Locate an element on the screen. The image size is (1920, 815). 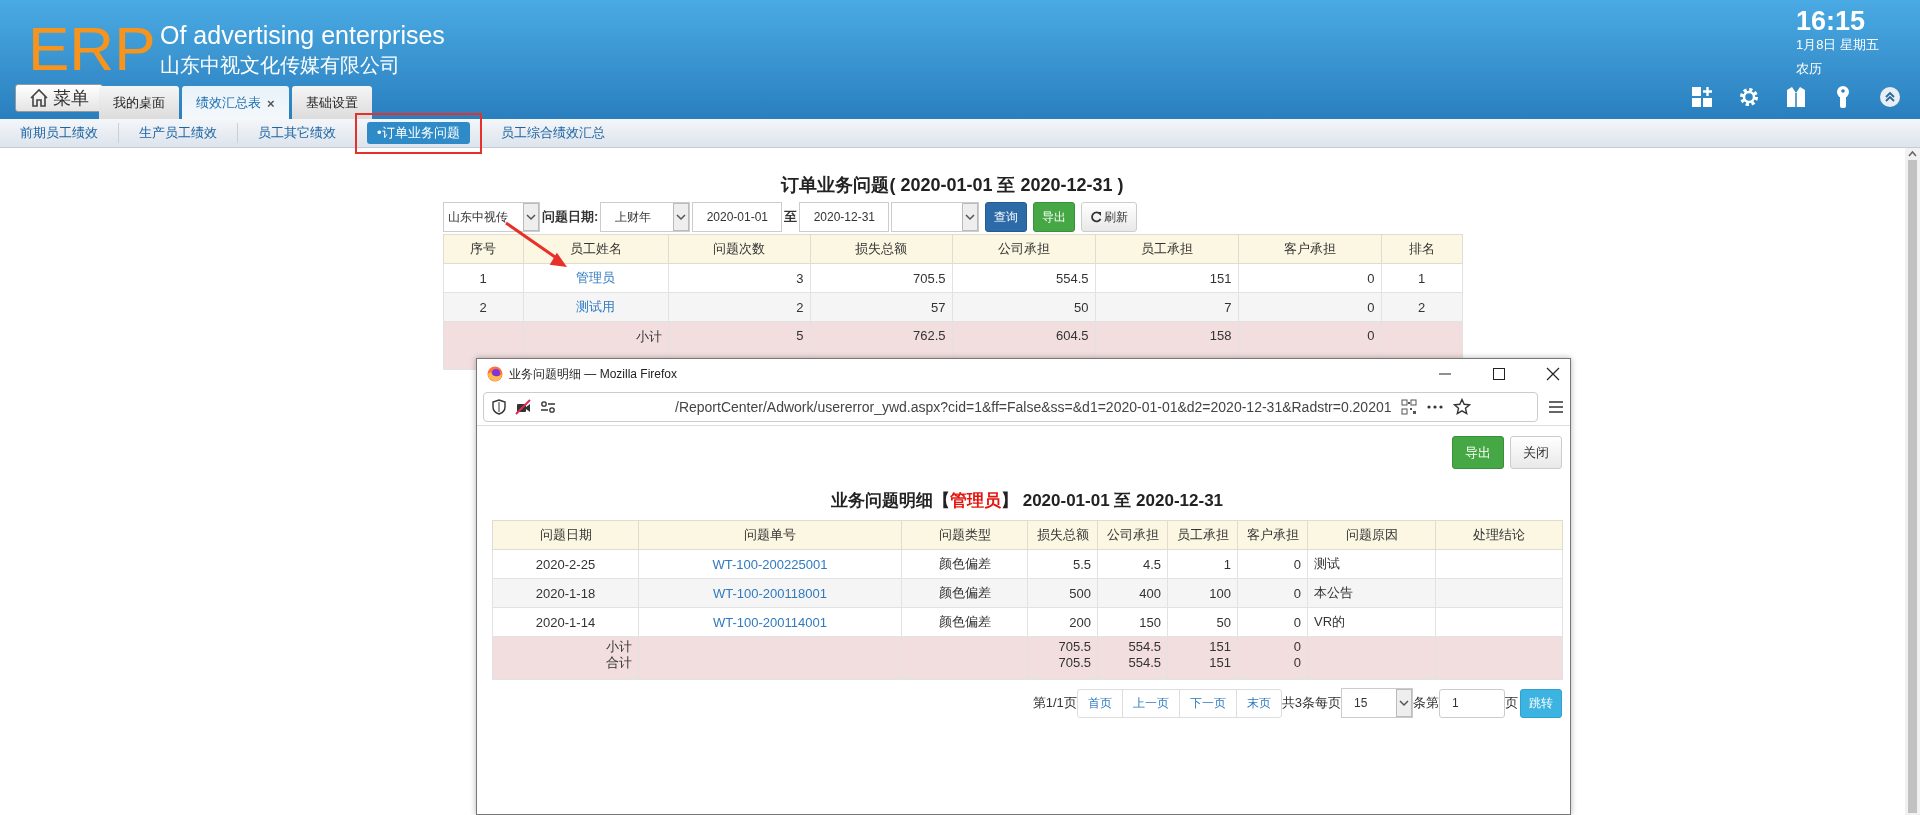
table-cell: 7 is located at coordinates (1166, 307).